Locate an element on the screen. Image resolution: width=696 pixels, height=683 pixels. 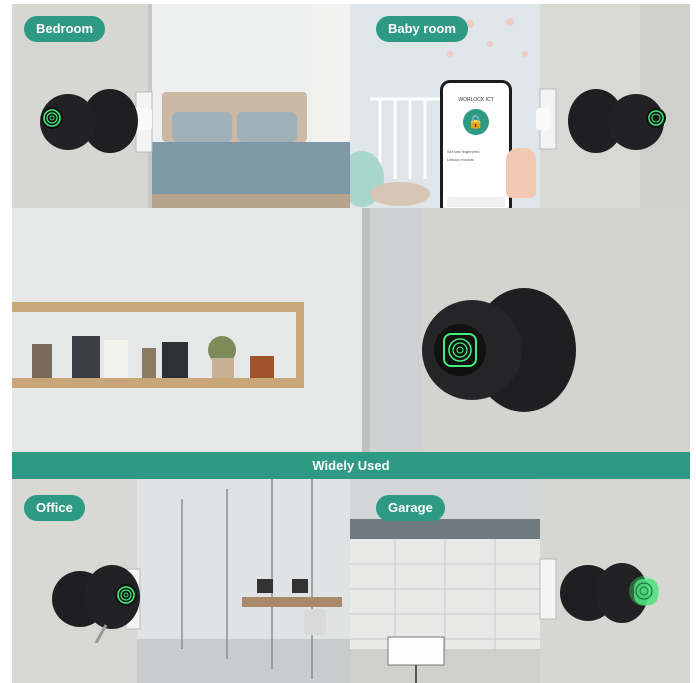
knob-main is located at coordinates (501, 350).